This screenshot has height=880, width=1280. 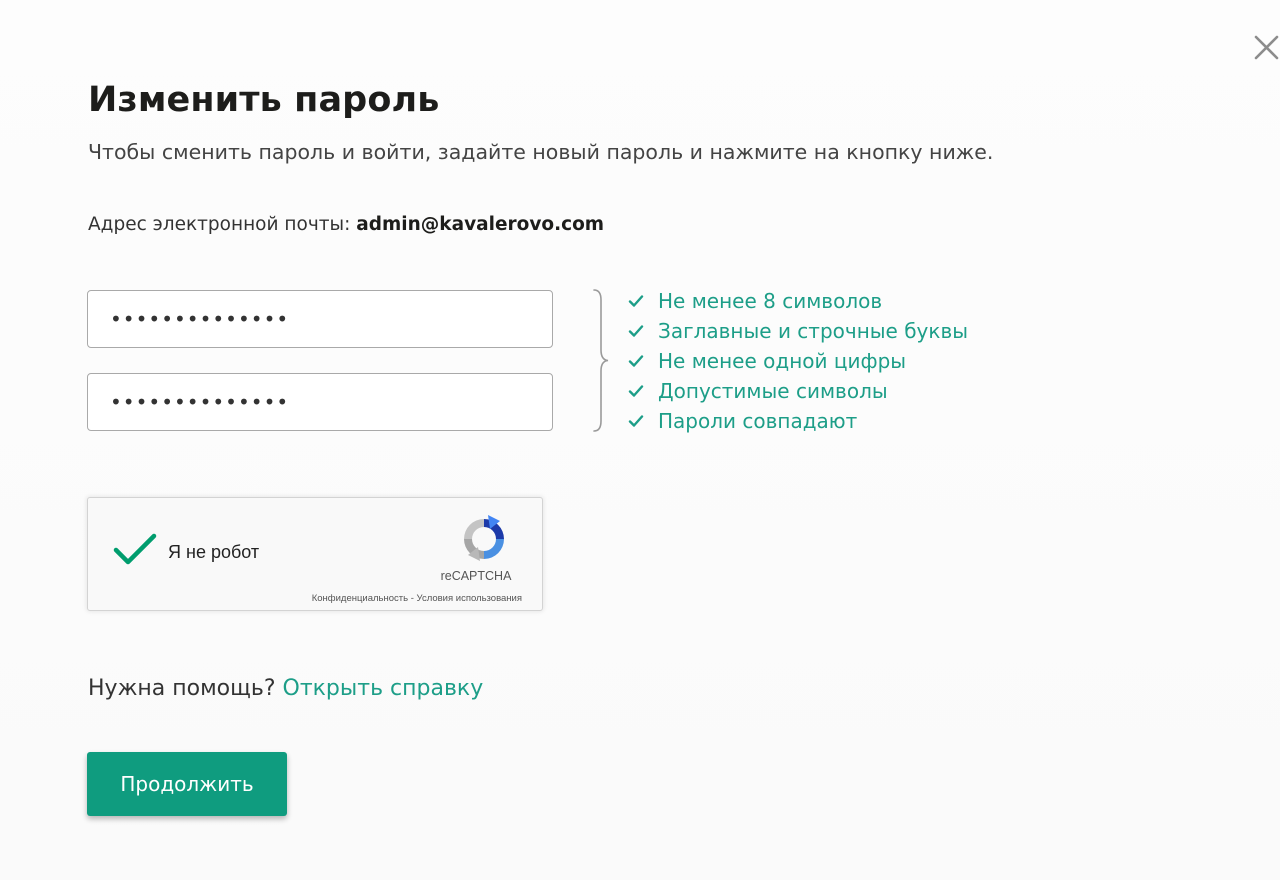 What do you see at coordinates (187, 784) in the screenshot?
I see `continue-button: Продолжить` at bounding box center [187, 784].